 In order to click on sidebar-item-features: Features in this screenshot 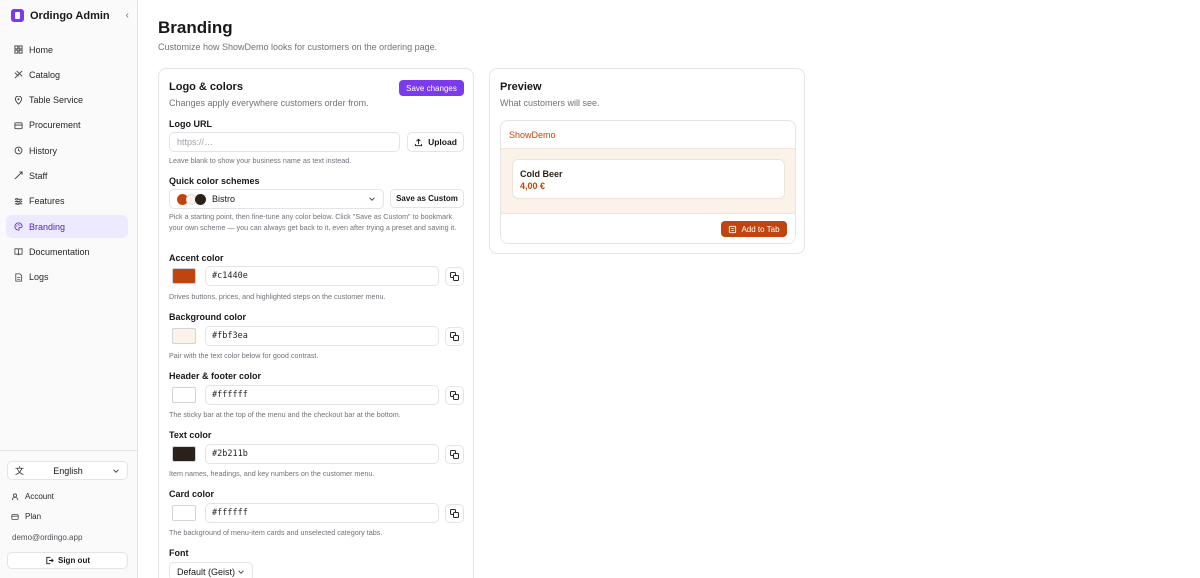, I will do `click(67, 201)`.